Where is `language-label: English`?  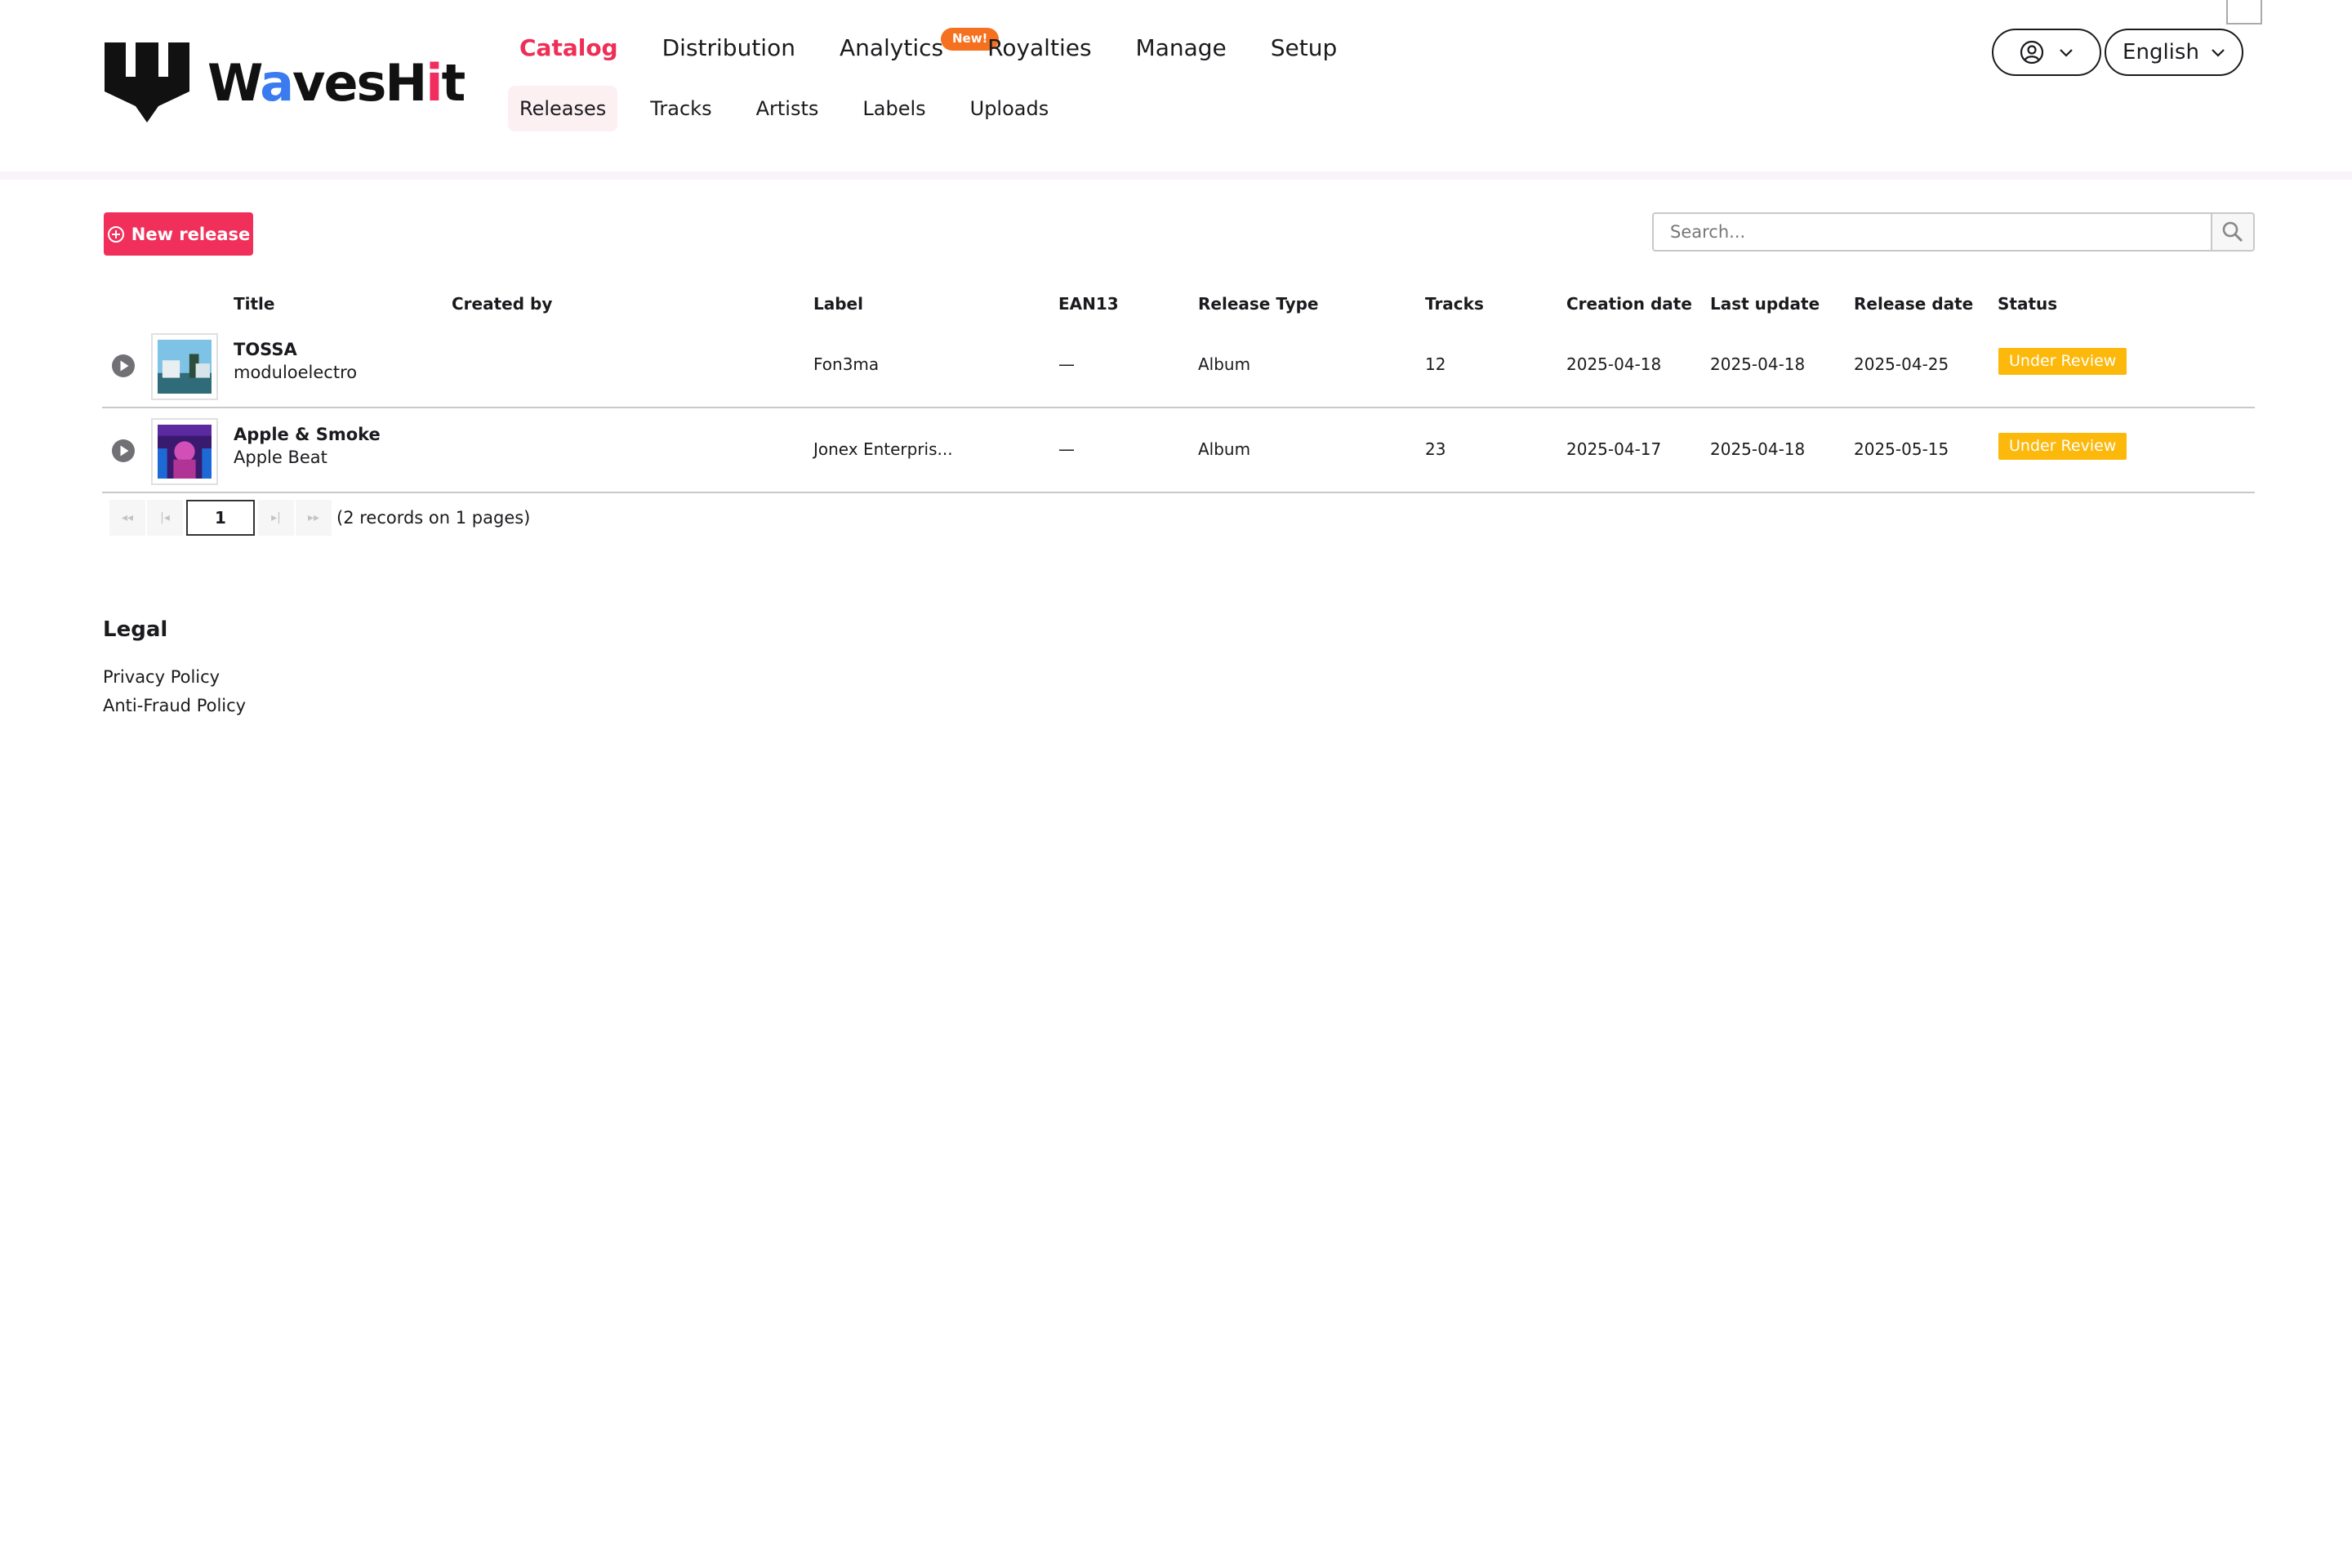 language-label: English is located at coordinates (2161, 53).